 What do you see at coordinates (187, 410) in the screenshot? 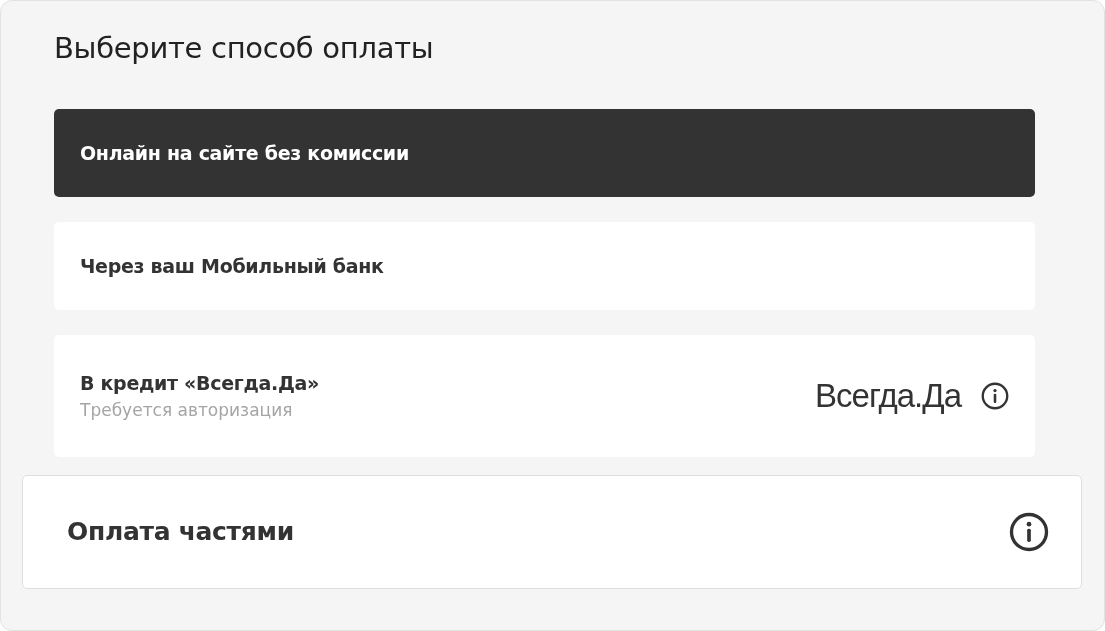
I see `option-subtitle: Требуется авторизация` at bounding box center [187, 410].